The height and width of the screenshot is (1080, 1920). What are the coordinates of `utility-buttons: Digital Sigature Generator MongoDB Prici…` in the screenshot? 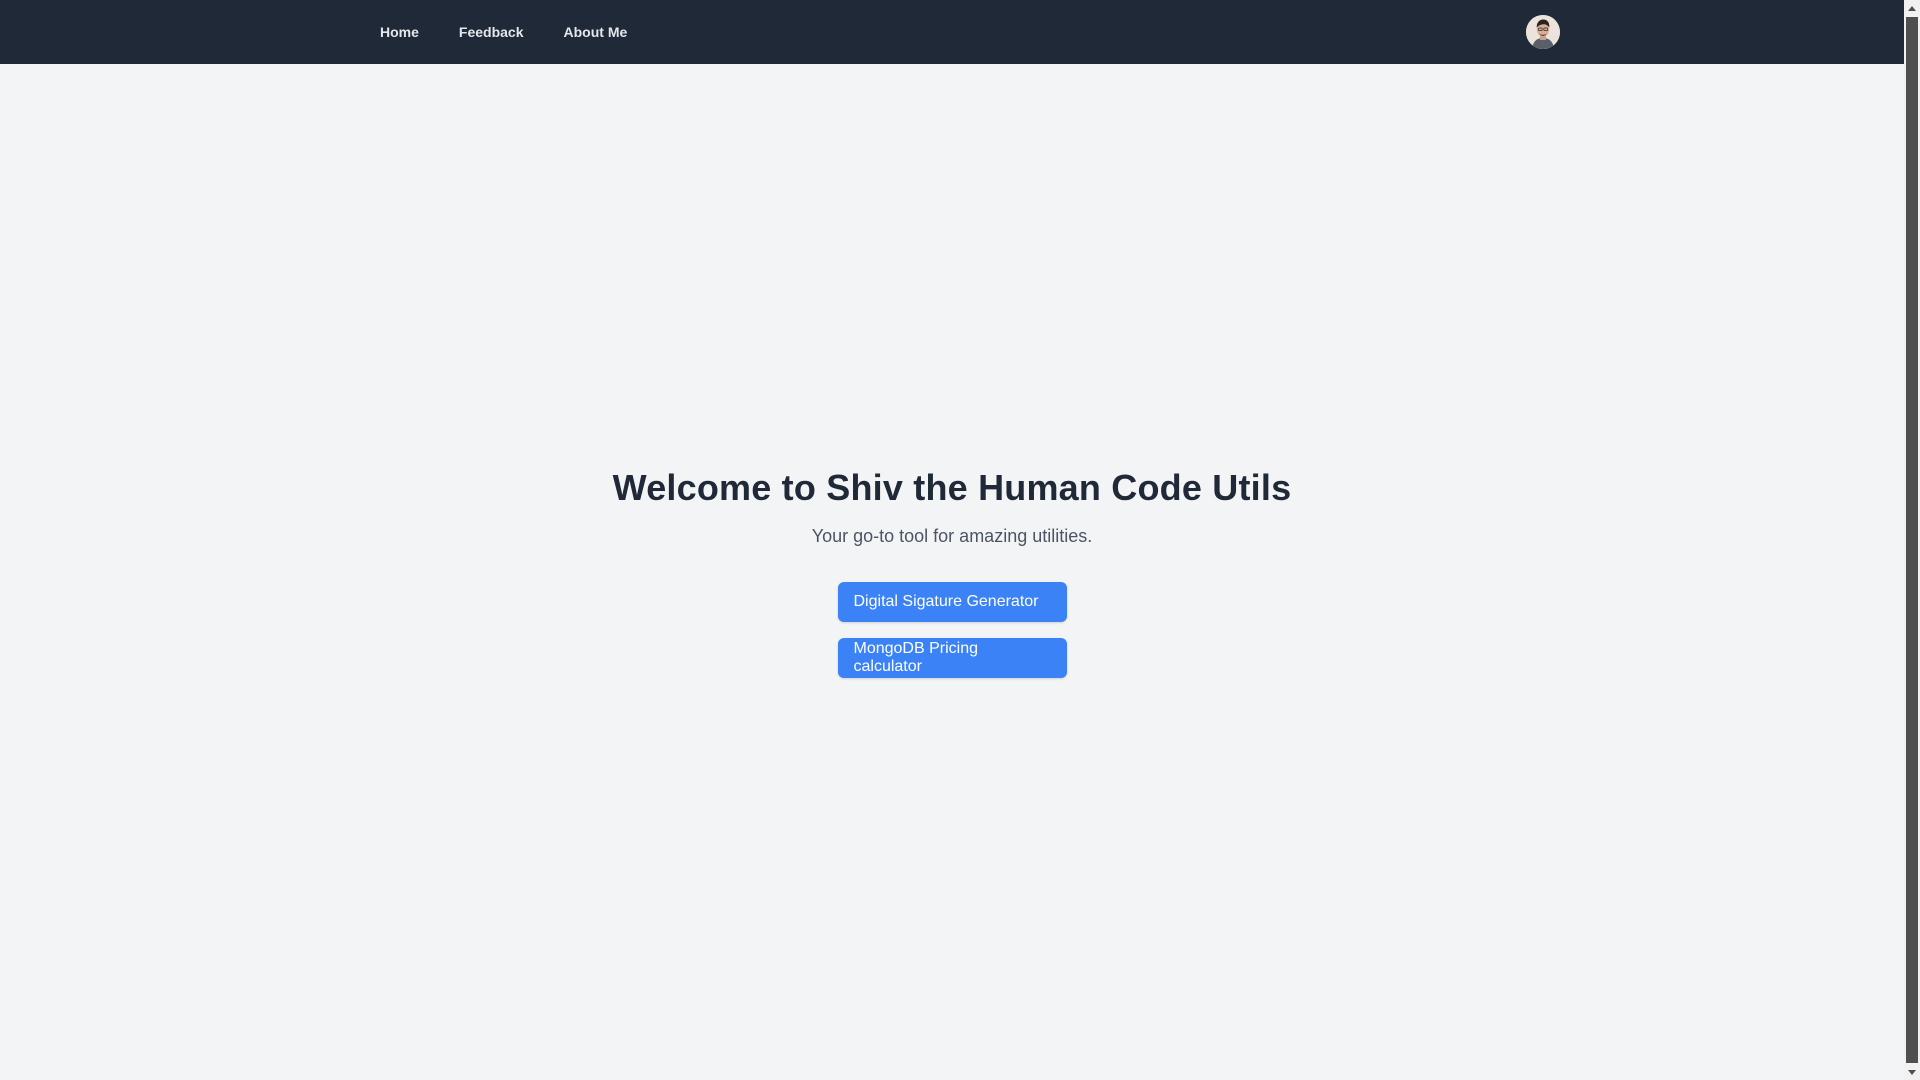 It's located at (952, 630).